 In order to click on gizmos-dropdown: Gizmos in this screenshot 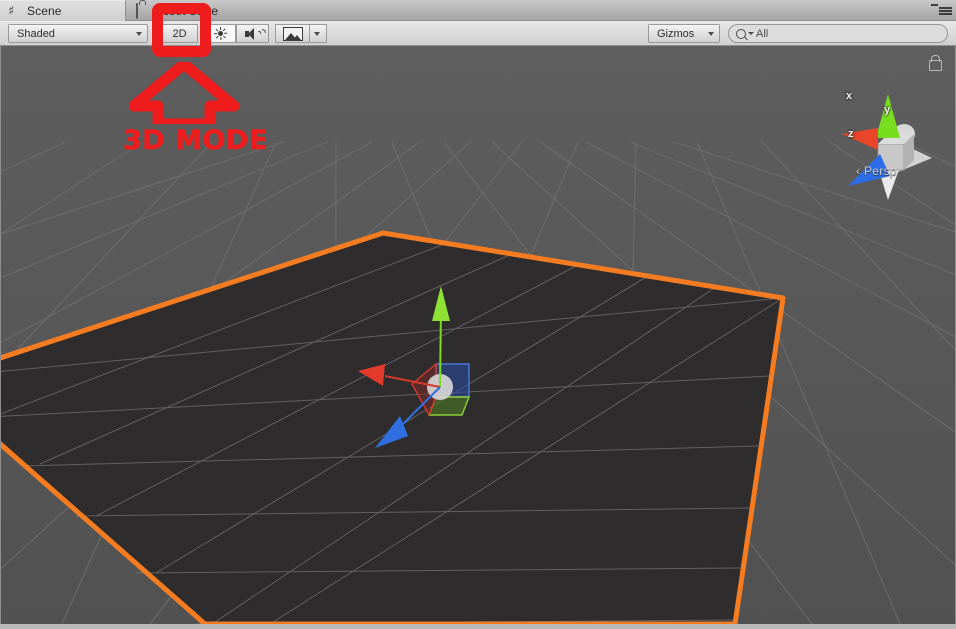, I will do `click(684, 33)`.